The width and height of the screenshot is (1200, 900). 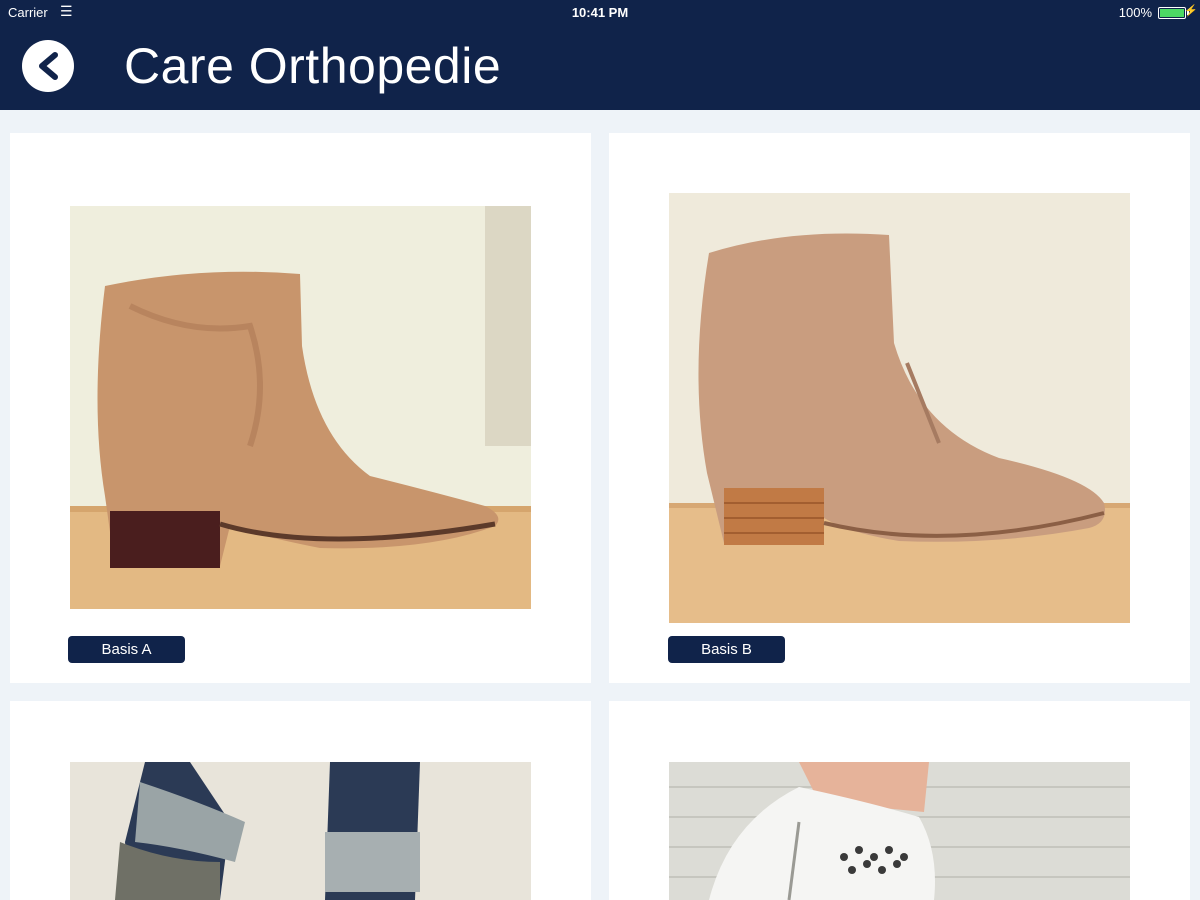 What do you see at coordinates (313, 66) in the screenshot?
I see `page-title: Care Orthopedie` at bounding box center [313, 66].